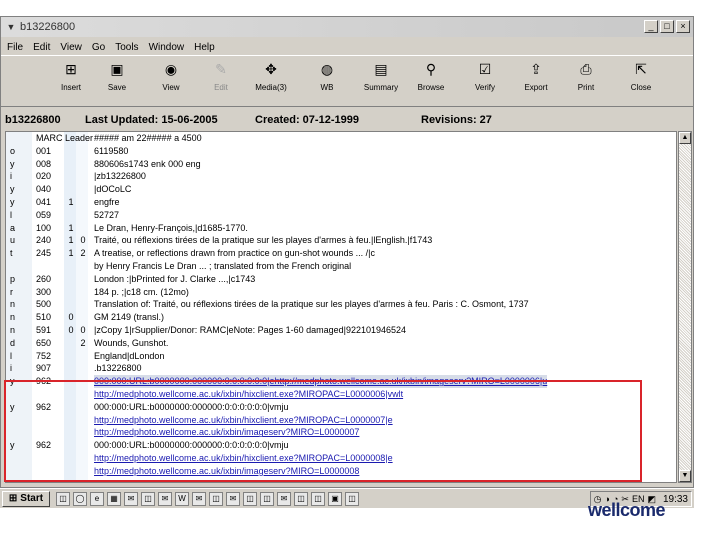 Image resolution: width=720 pixels, height=540 pixels. What do you see at coordinates (114, 498) in the screenshot?
I see `taskbar-app-icon: ▦` at bounding box center [114, 498].